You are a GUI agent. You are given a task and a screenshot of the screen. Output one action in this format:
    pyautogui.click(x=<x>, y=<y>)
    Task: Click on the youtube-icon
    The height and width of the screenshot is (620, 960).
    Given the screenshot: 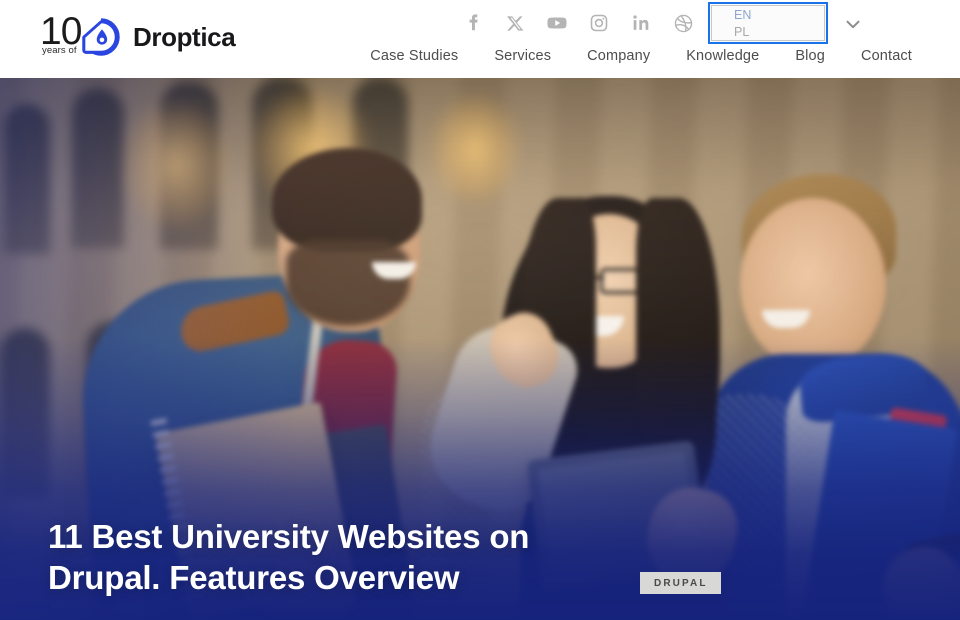 What is the action you would take?
    pyautogui.click(x=557, y=23)
    